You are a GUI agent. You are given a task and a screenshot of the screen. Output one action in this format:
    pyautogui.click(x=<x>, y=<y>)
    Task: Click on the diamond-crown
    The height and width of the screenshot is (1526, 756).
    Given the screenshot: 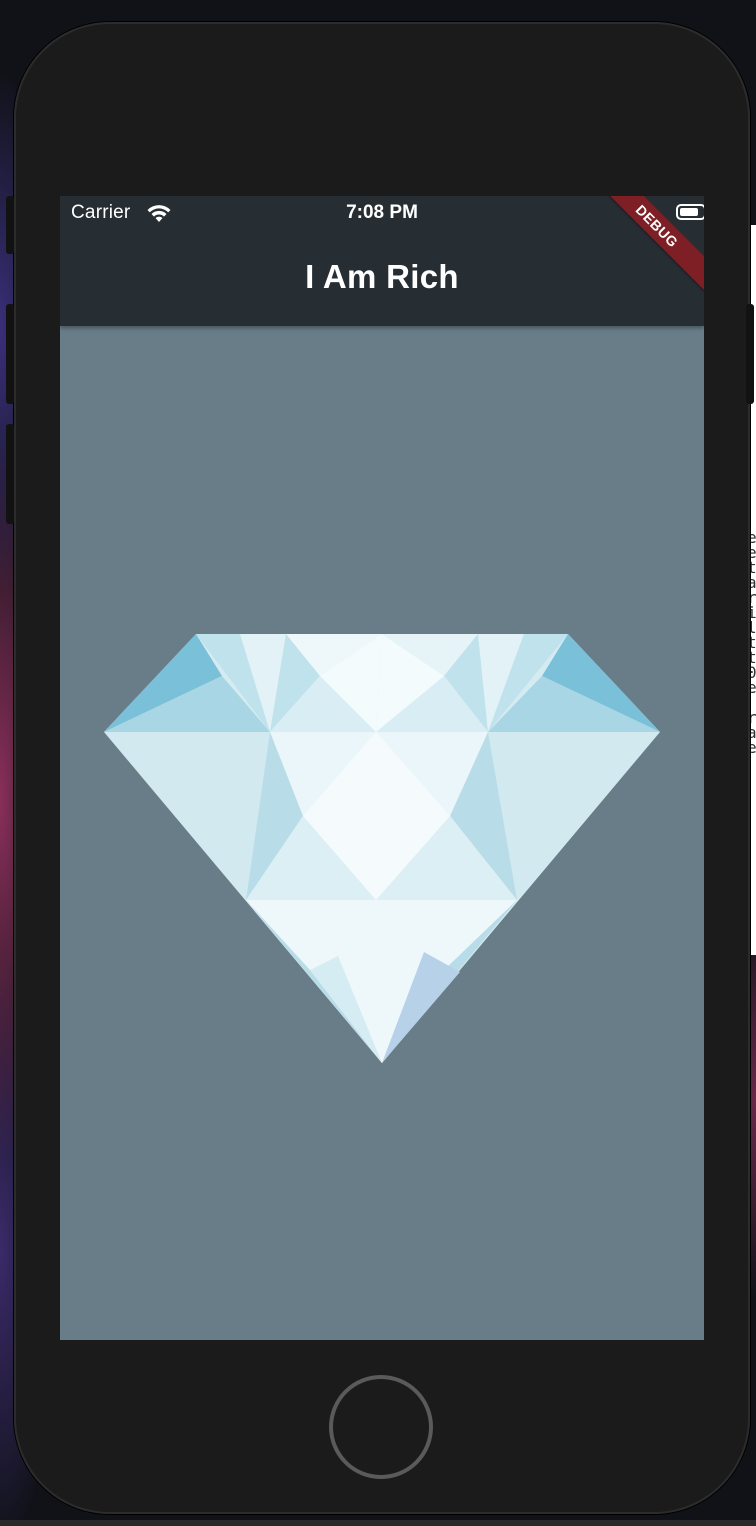 What is the action you would take?
    pyautogui.click(x=382, y=683)
    